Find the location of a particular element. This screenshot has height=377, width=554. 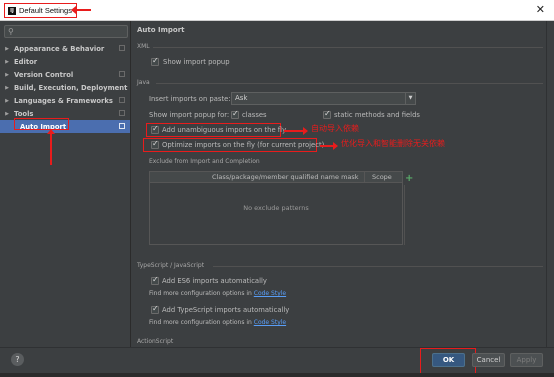

add-pattern-button: + is located at coordinates (409, 179).